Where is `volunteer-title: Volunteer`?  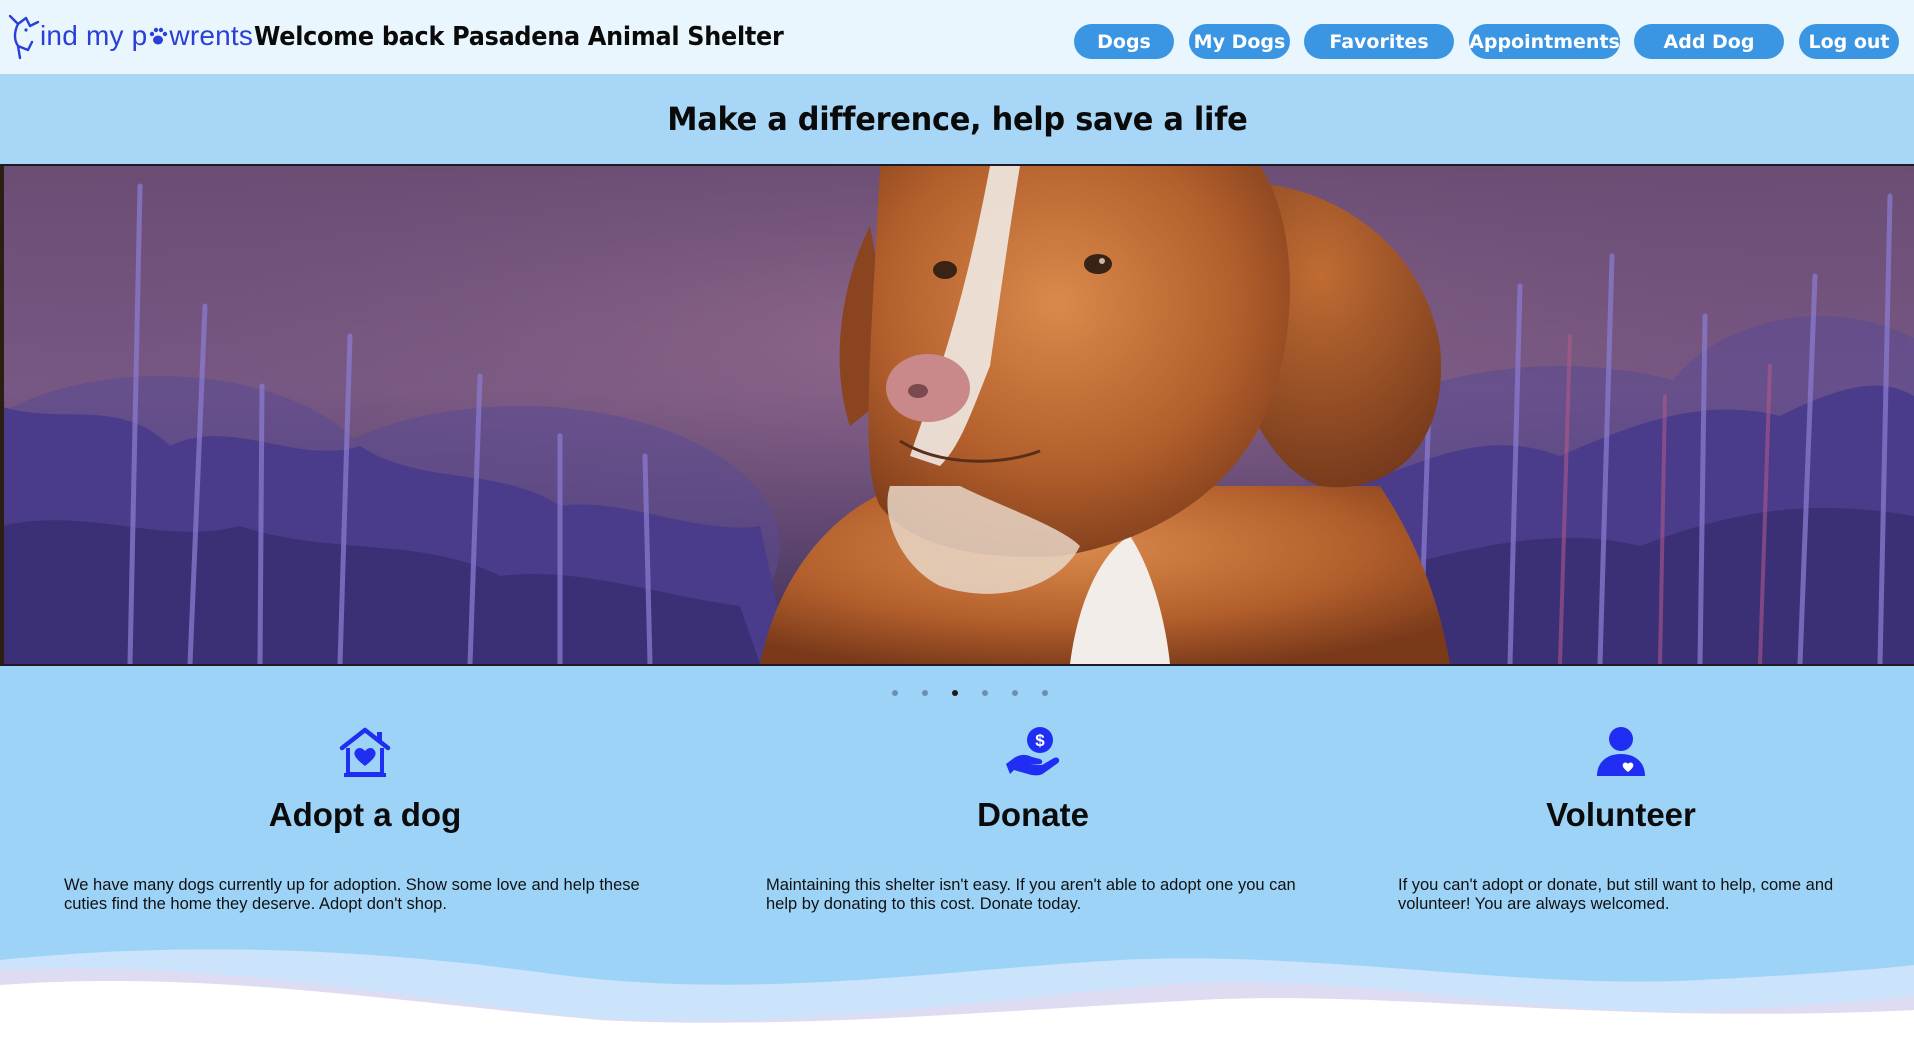 volunteer-title: Volunteer is located at coordinates (1621, 814).